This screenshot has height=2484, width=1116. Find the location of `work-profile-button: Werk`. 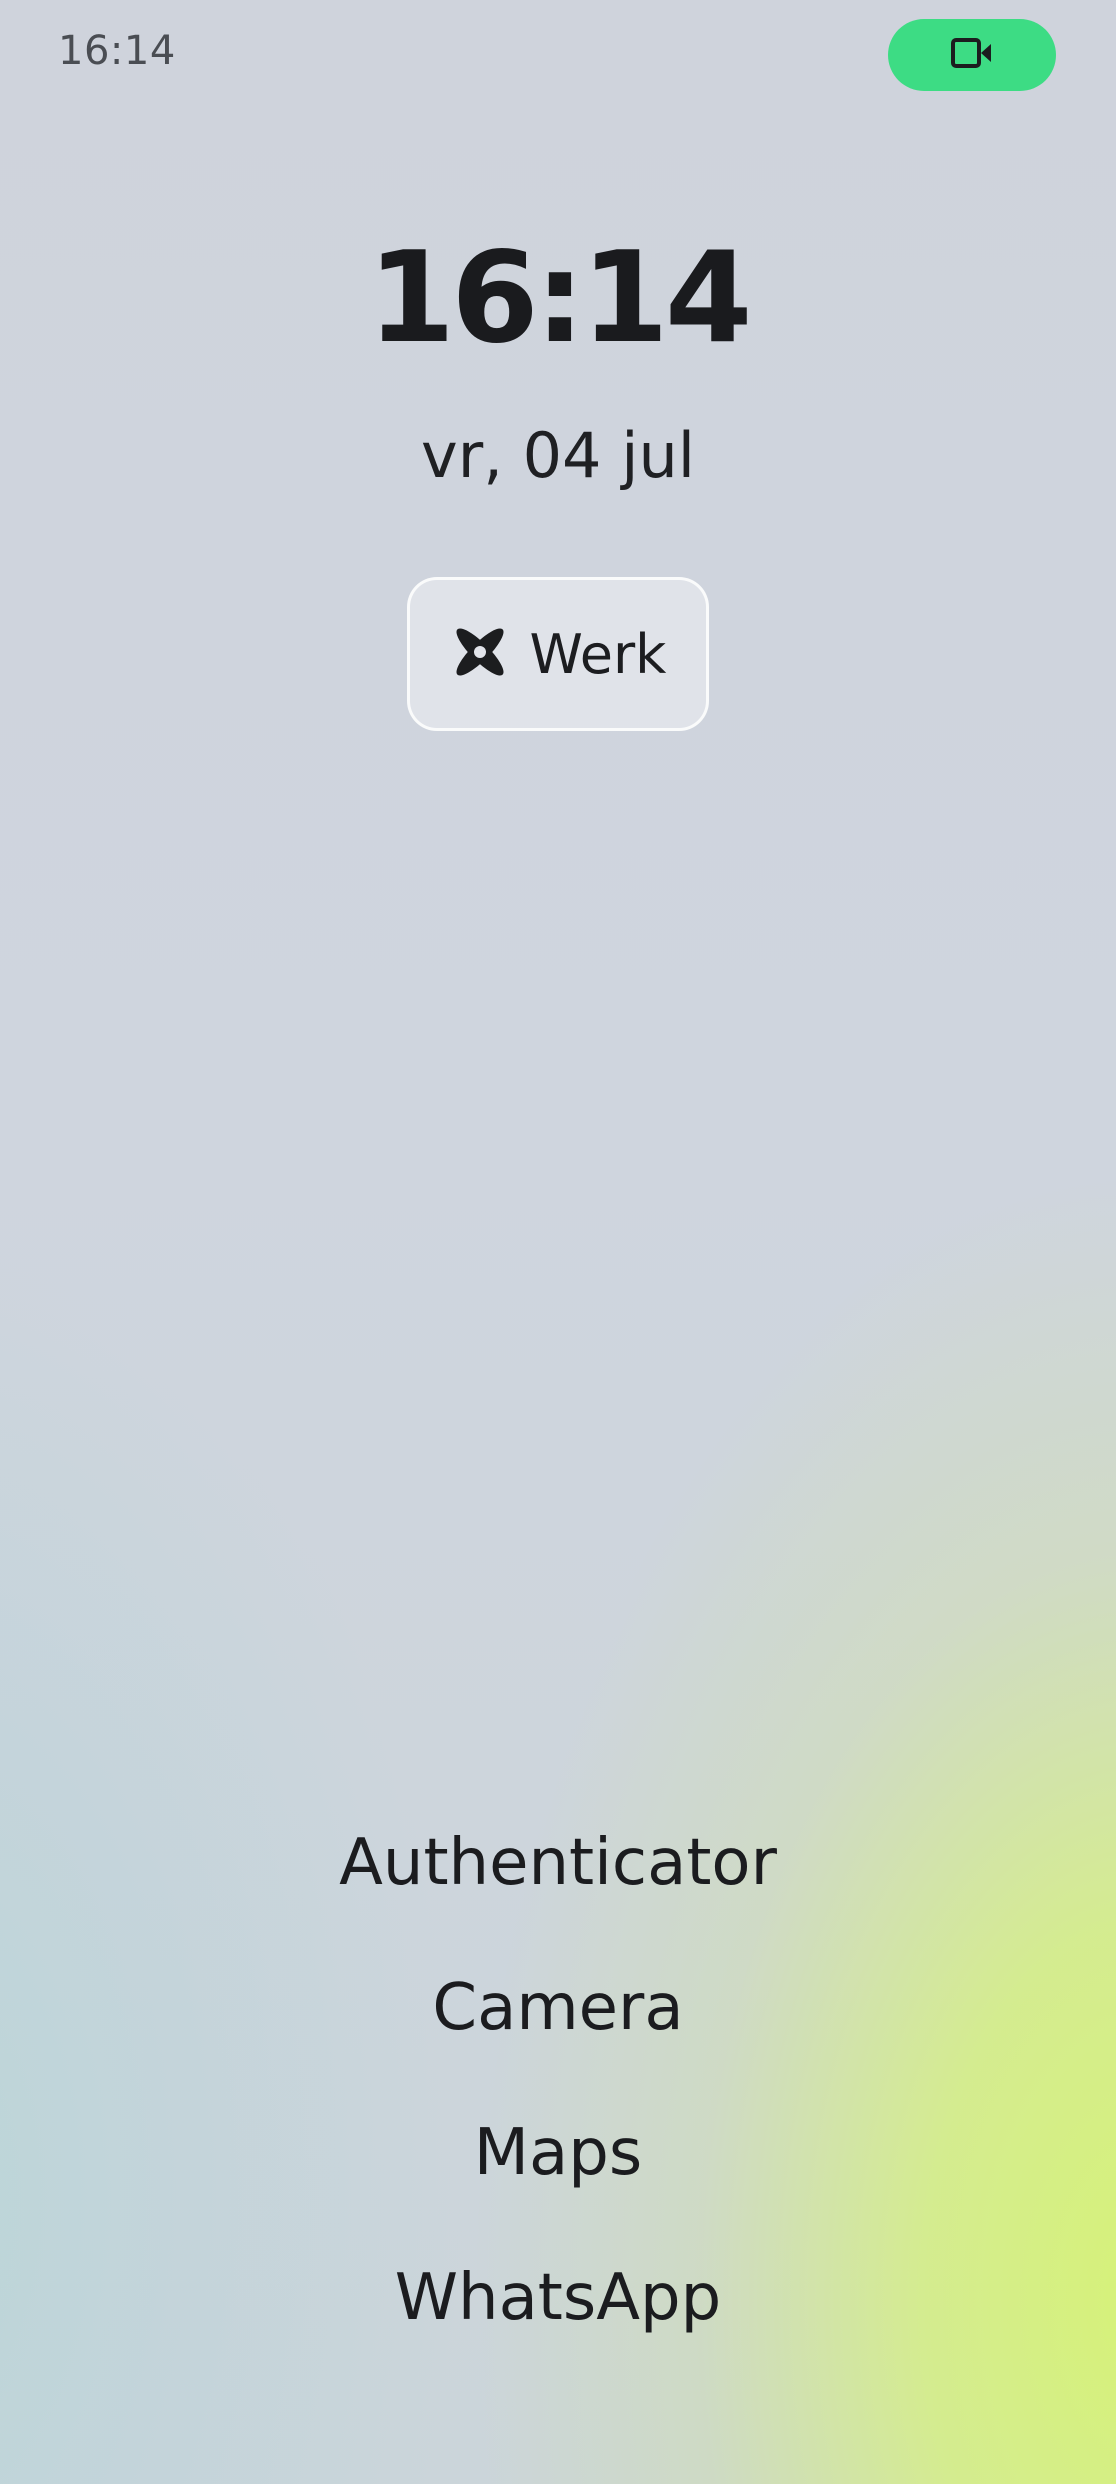

work-profile-button: Werk is located at coordinates (558, 654).